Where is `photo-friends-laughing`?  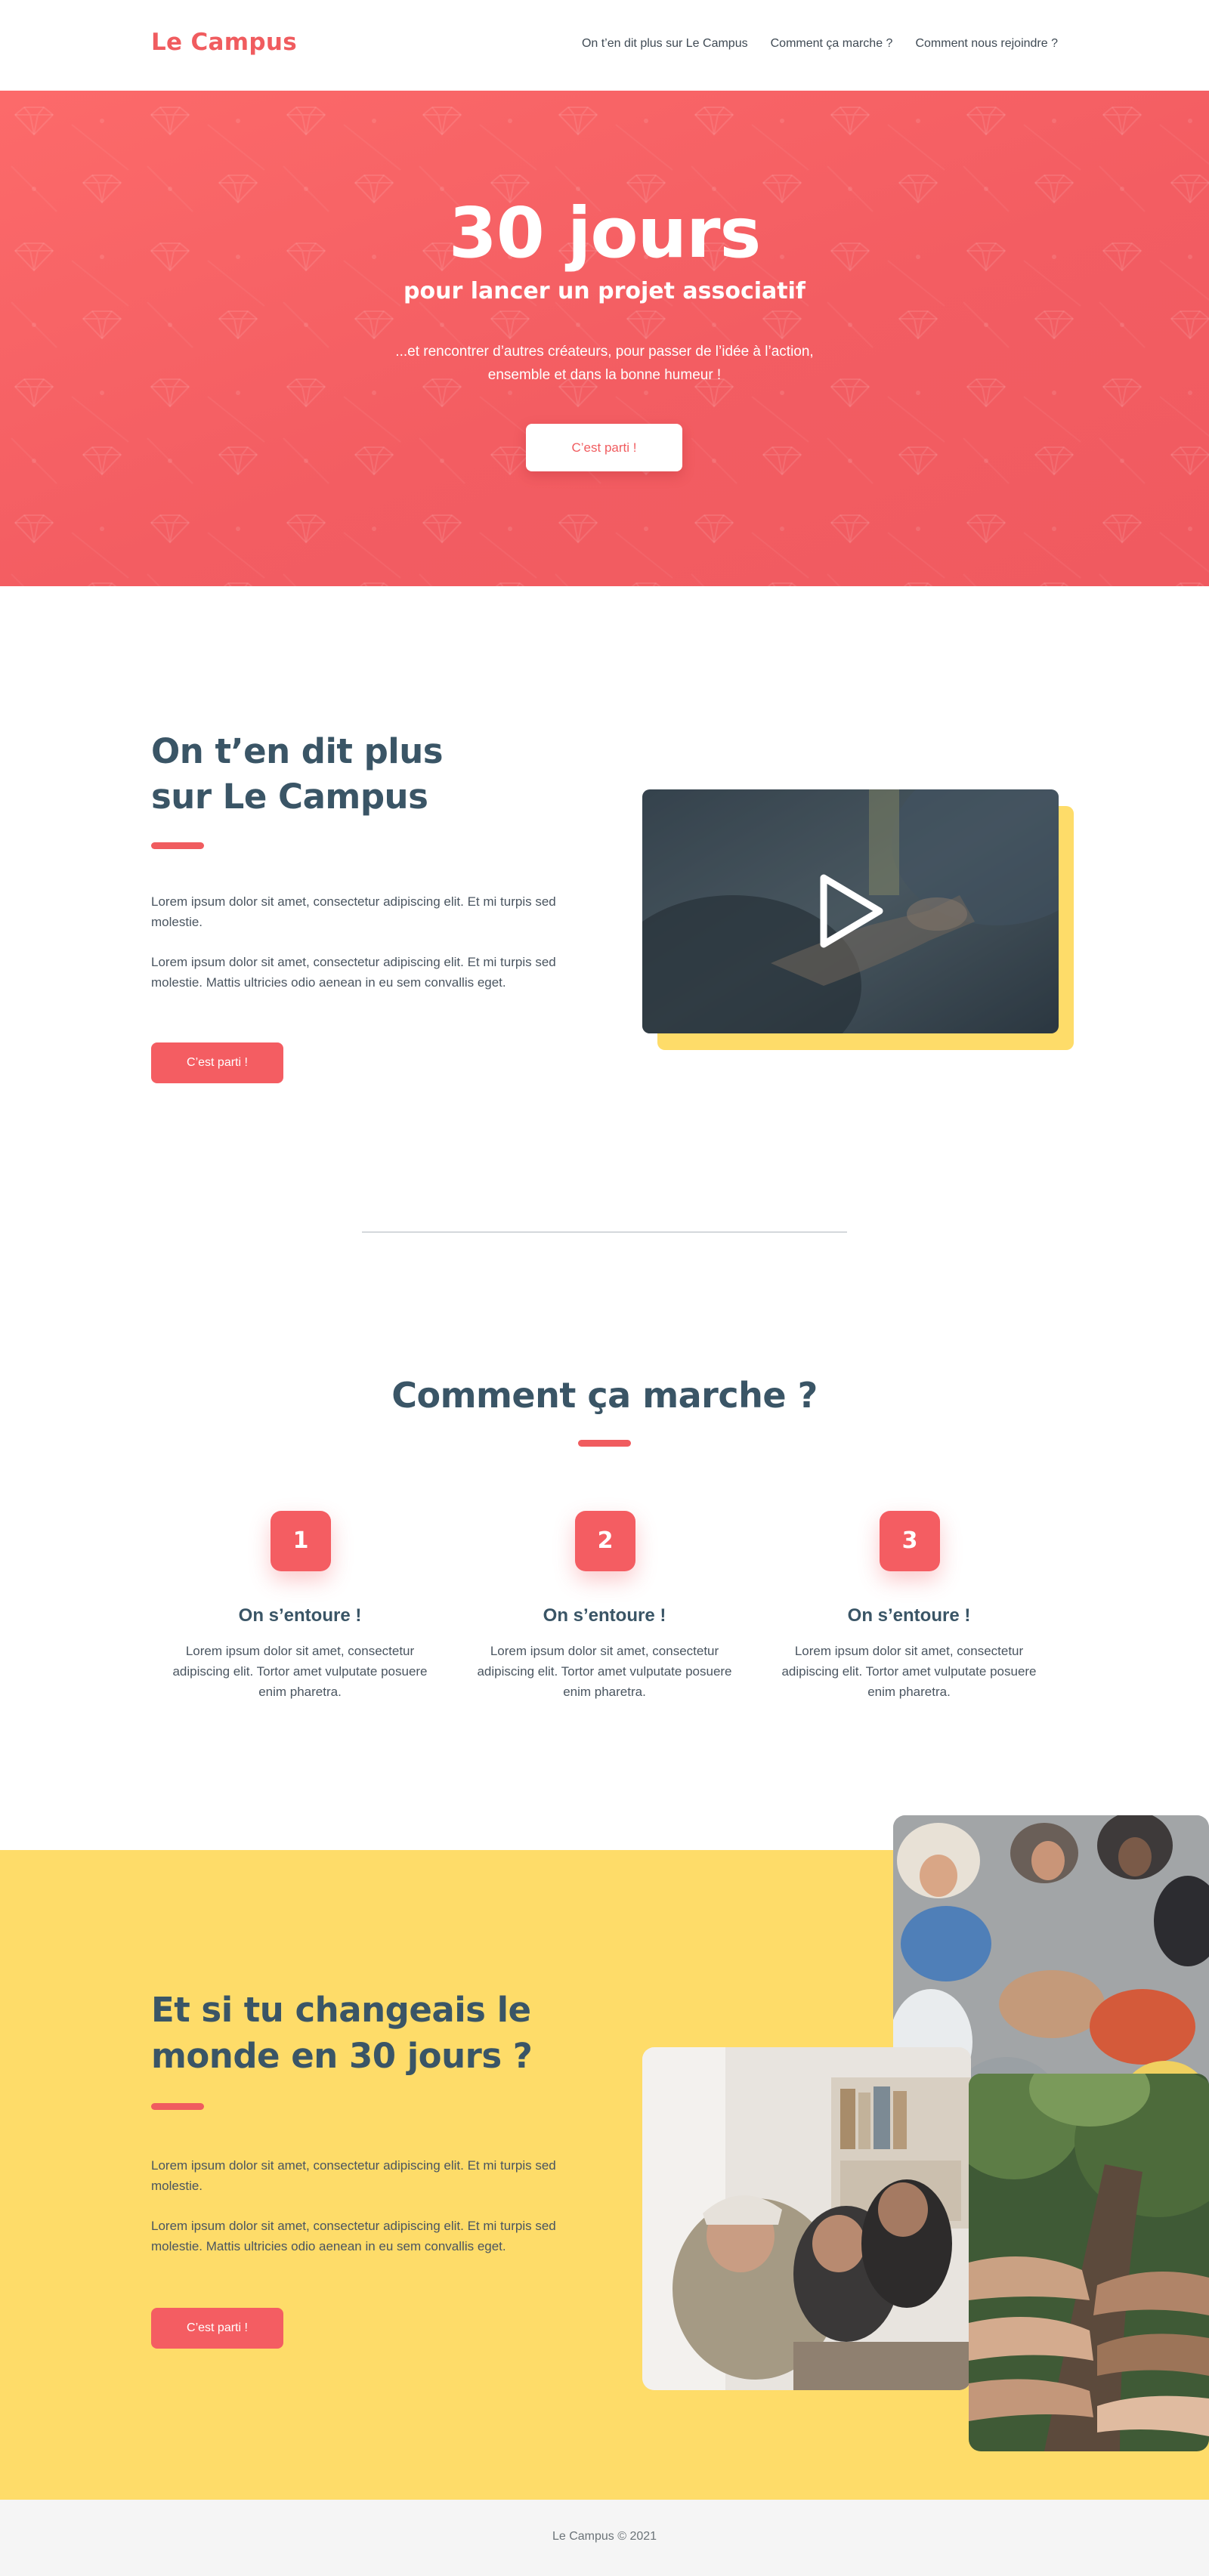
photo-friends-laughing is located at coordinates (807, 2218).